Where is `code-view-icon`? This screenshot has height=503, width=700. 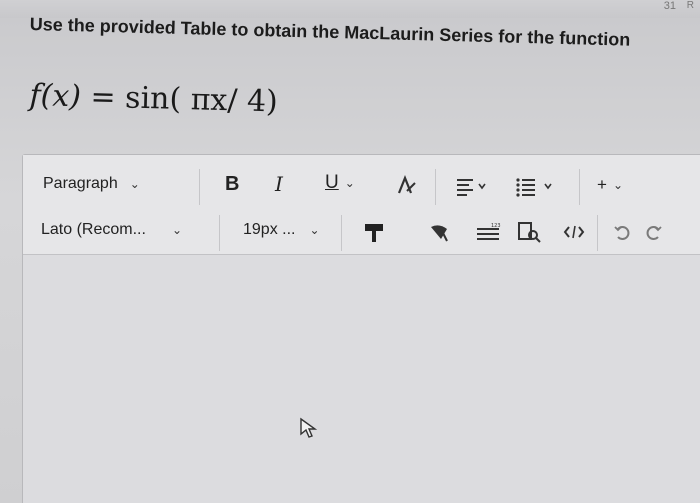
code-view-icon is located at coordinates (574, 232).